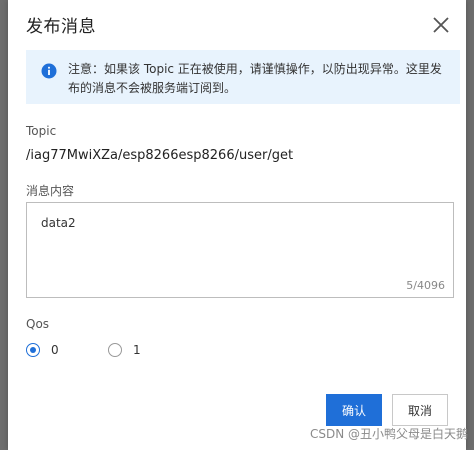 This screenshot has width=474, height=450. I want to click on qos-label: Qos, so click(38, 324).